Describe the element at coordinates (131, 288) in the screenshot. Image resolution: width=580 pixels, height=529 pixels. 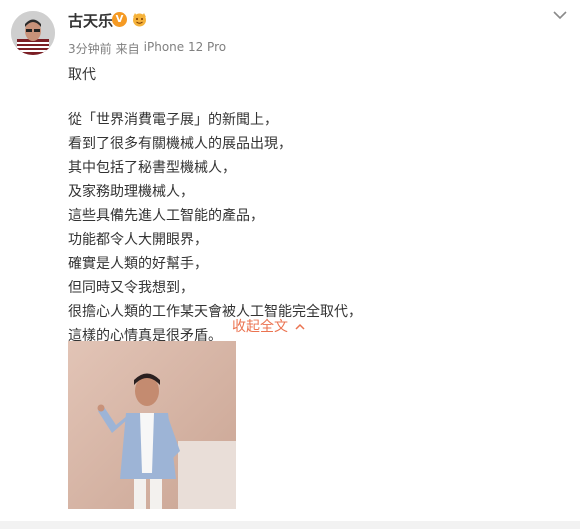
I see `post-line: 但同時又令我想到，` at that location.